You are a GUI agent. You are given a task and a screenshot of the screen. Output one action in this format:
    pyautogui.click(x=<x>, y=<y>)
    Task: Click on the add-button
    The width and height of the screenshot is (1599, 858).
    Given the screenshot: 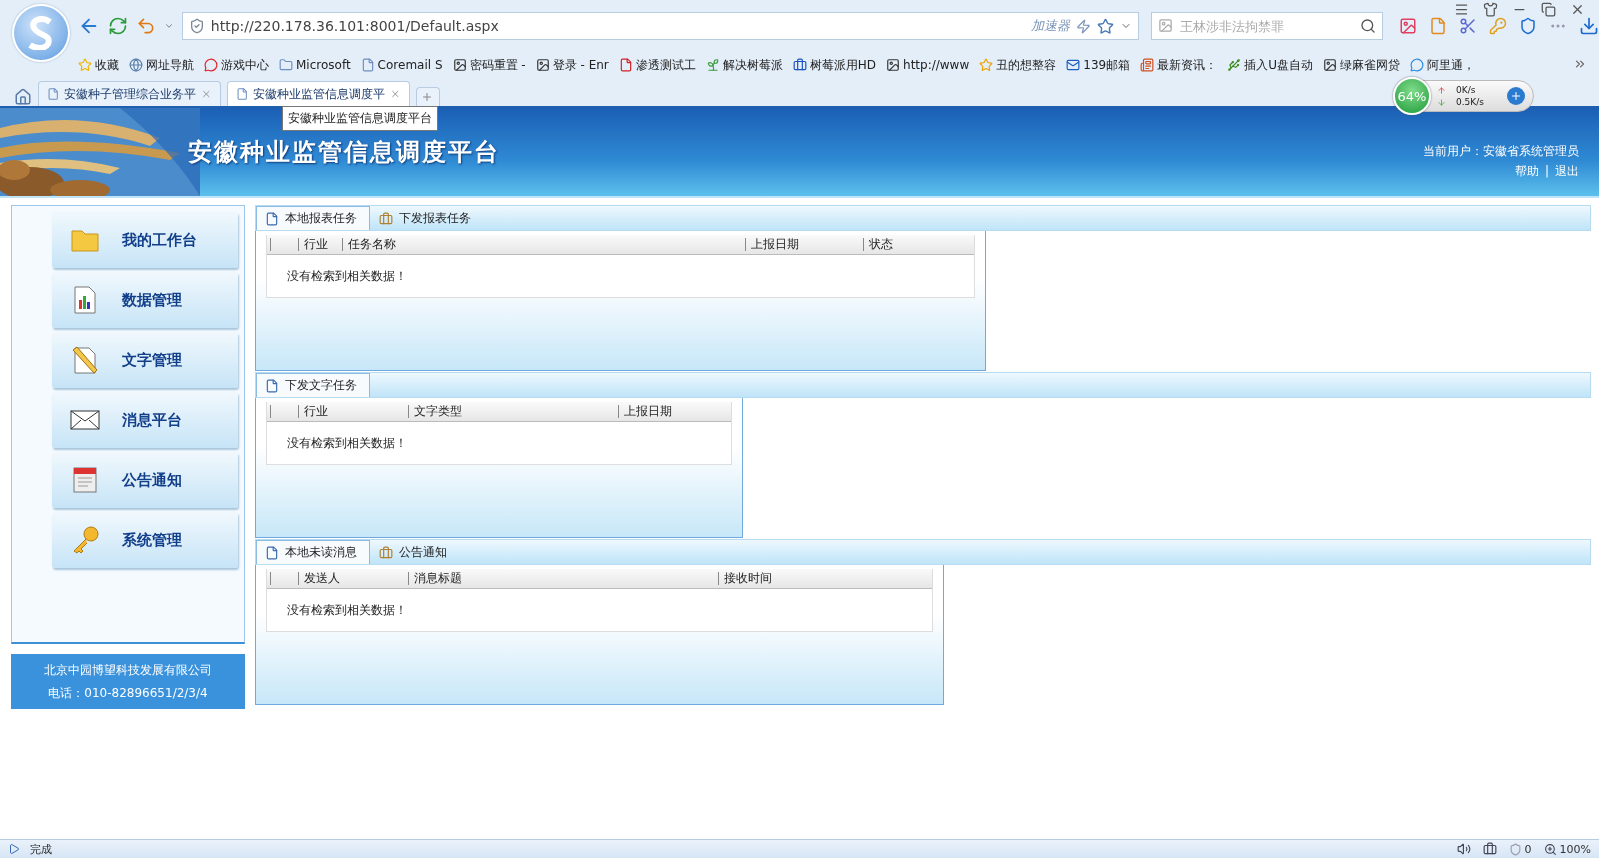 What is the action you would take?
    pyautogui.click(x=1516, y=96)
    